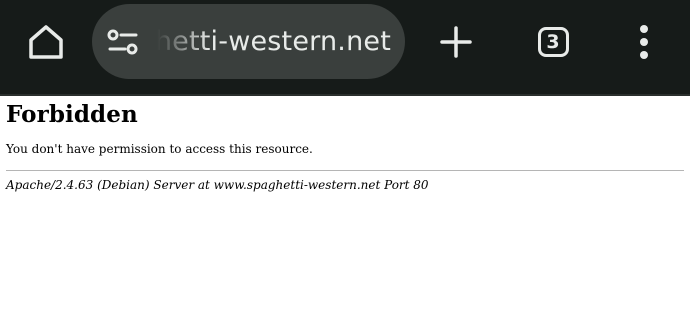 The width and height of the screenshot is (690, 309). I want to click on tab-count: 3, so click(553, 42).